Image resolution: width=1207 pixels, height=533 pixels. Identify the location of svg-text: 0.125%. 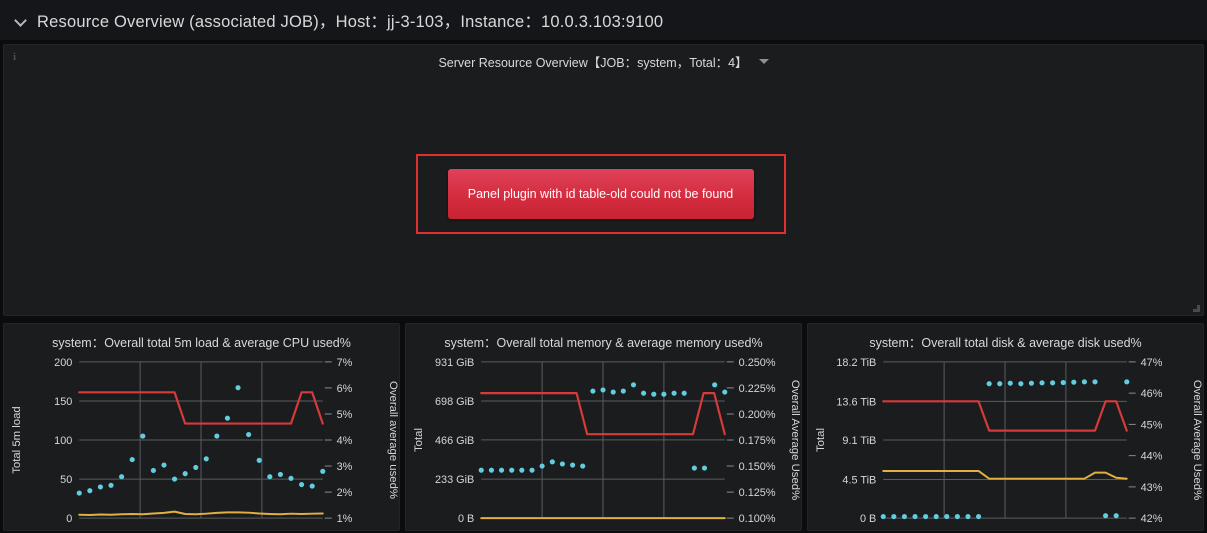
(757, 493).